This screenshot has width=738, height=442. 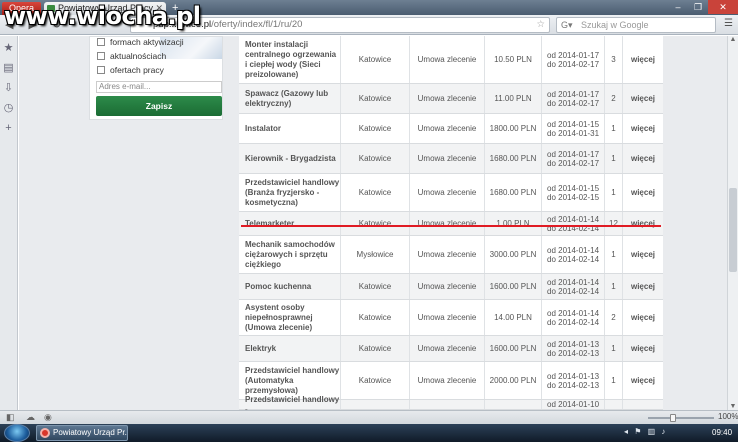 What do you see at coordinates (147, 42) in the screenshot?
I see `option-label: formach aktywizacji` at bounding box center [147, 42].